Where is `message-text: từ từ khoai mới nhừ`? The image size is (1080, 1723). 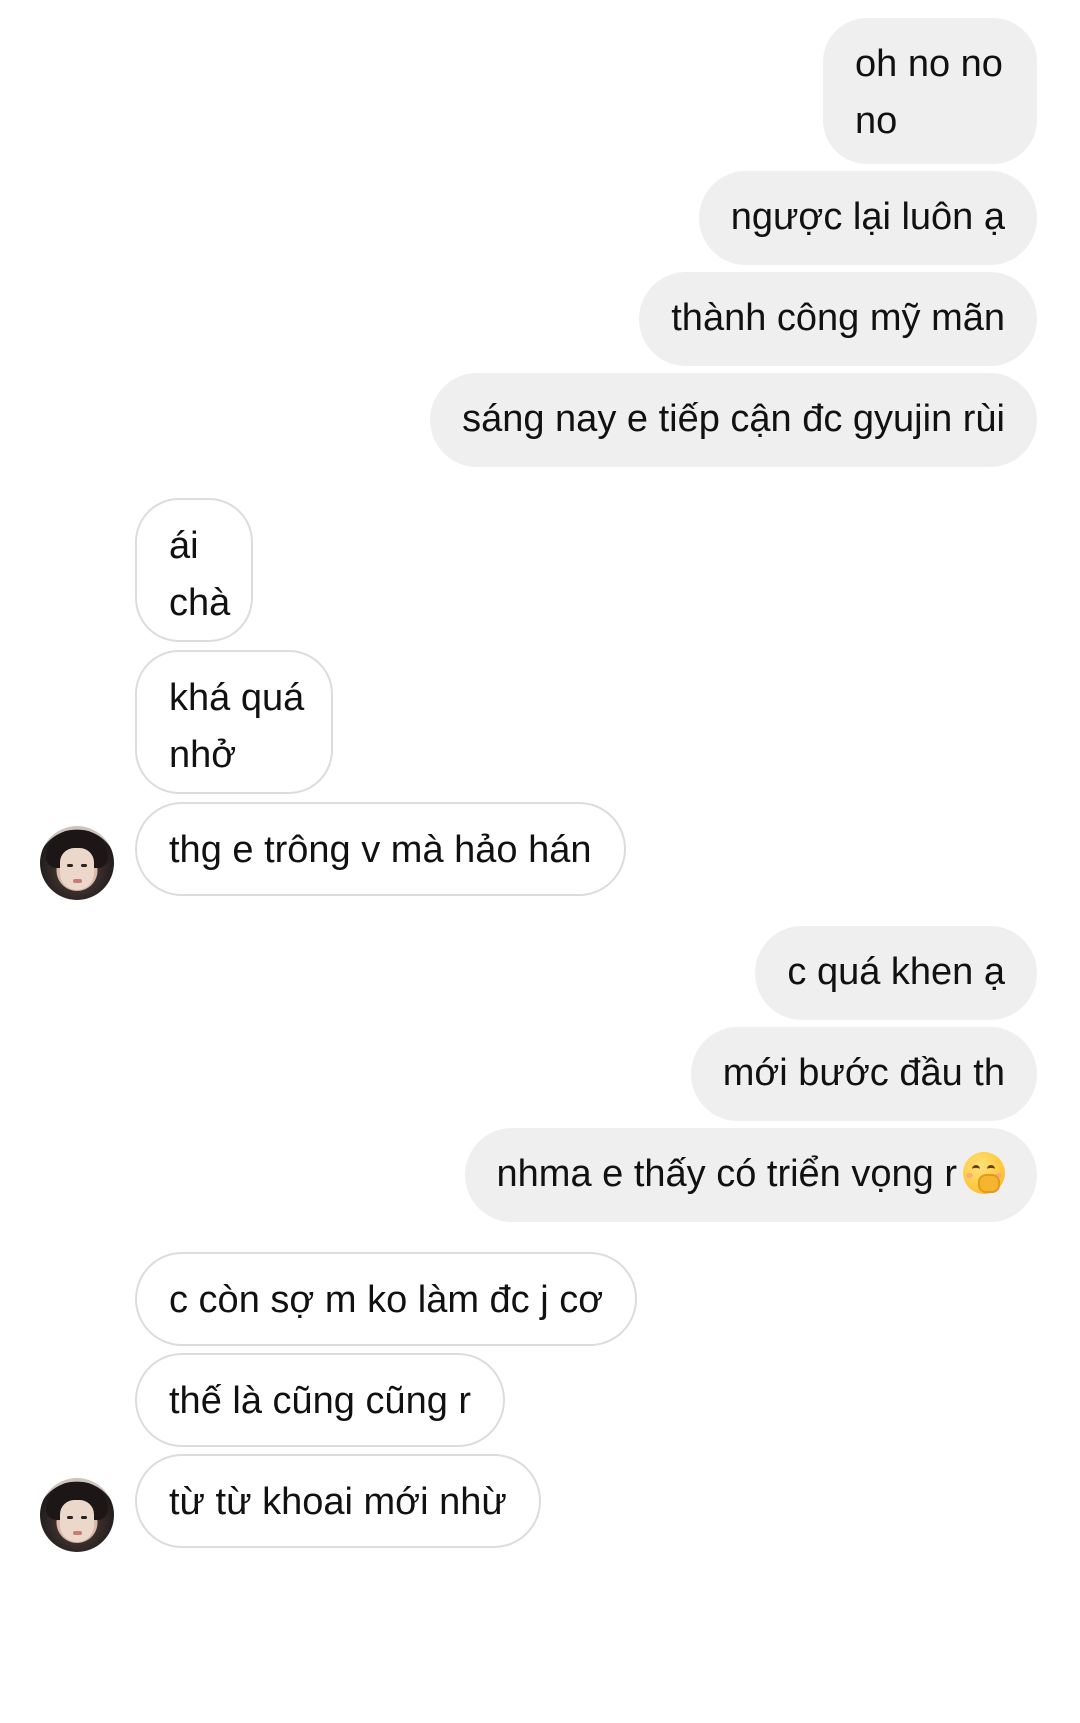 message-text: từ từ khoai mới nhừ is located at coordinates (338, 1502).